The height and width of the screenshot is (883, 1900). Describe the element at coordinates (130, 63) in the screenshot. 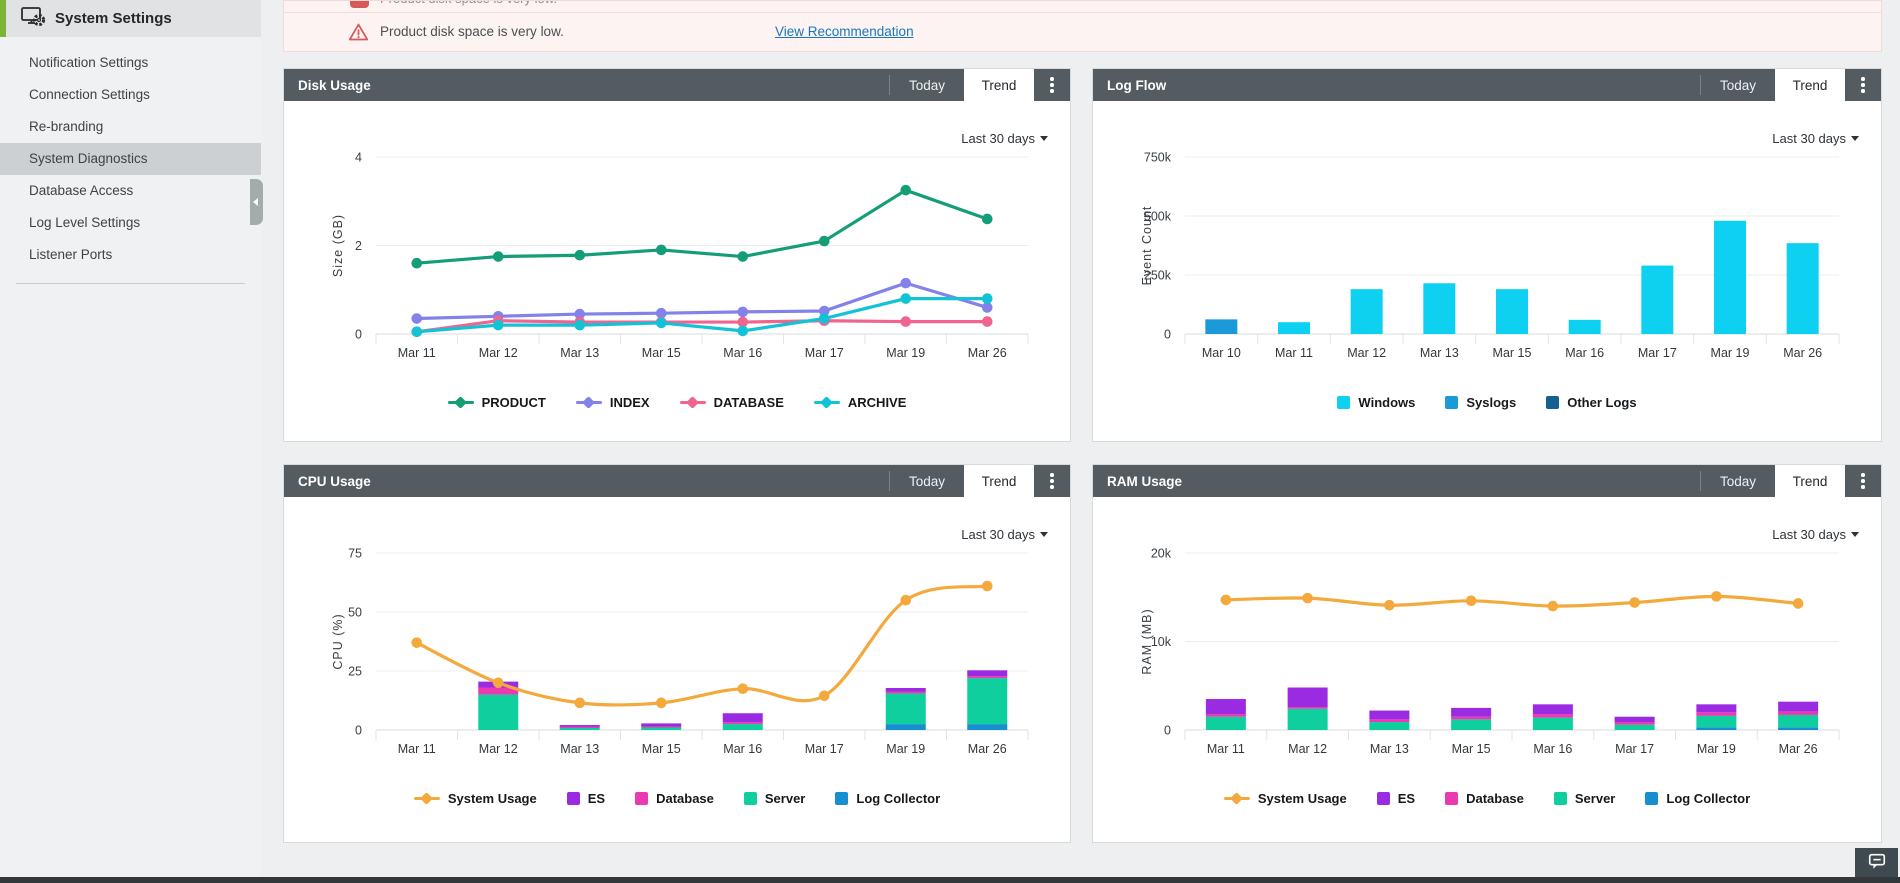

I see `sidebar-item-notification-settings: Notification Settings` at that location.